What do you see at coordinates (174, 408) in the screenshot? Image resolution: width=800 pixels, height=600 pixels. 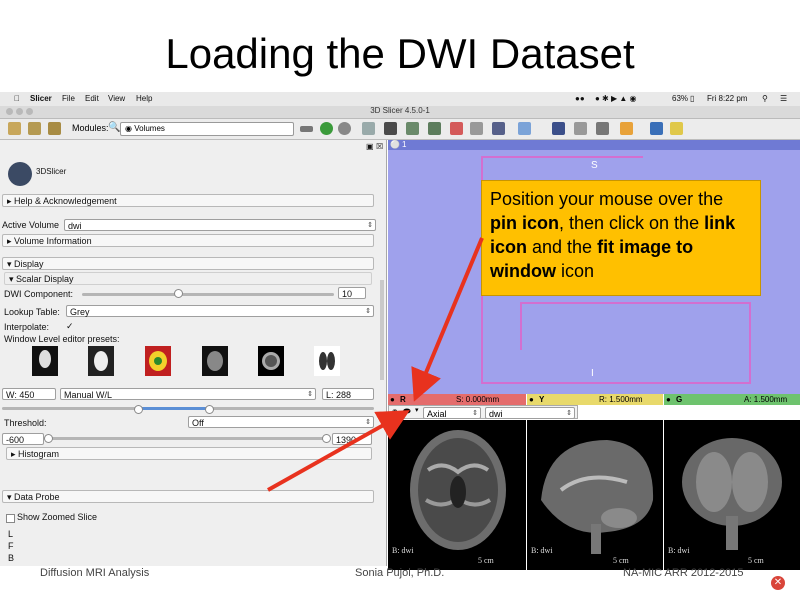 I see `window-level-range-fill` at bounding box center [174, 408].